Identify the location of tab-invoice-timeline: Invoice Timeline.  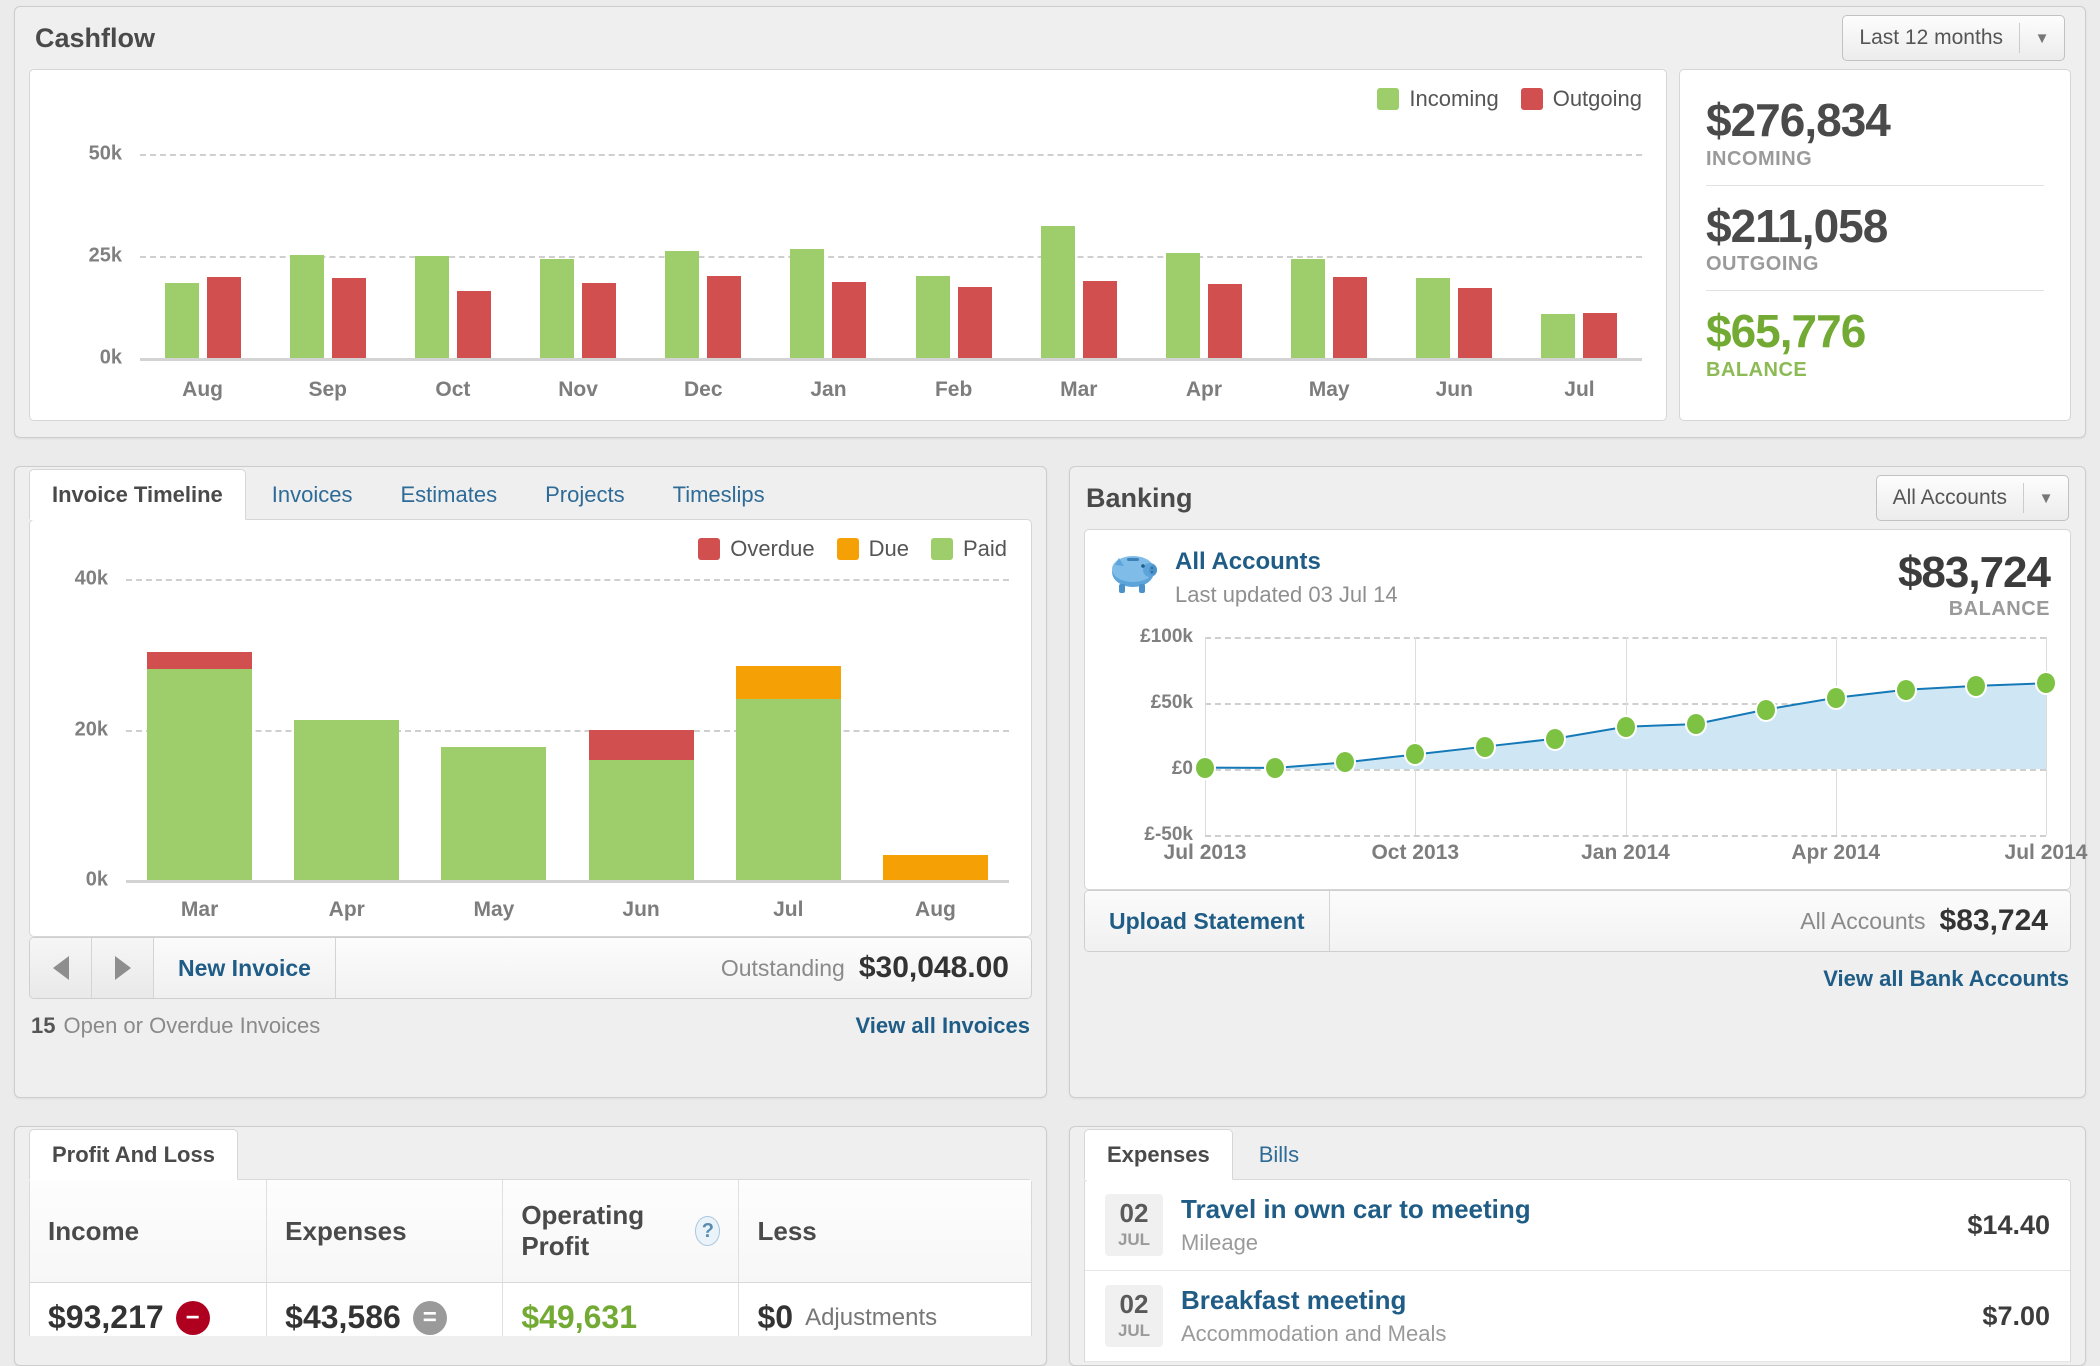
(137, 494).